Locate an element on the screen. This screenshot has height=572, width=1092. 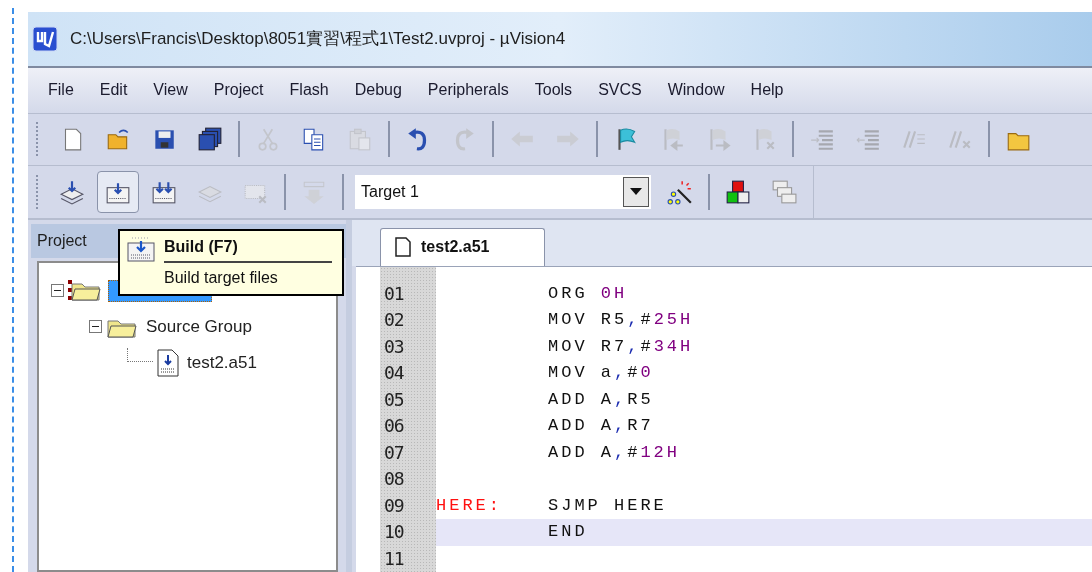
code-text: END is located at coordinates (568, 532).